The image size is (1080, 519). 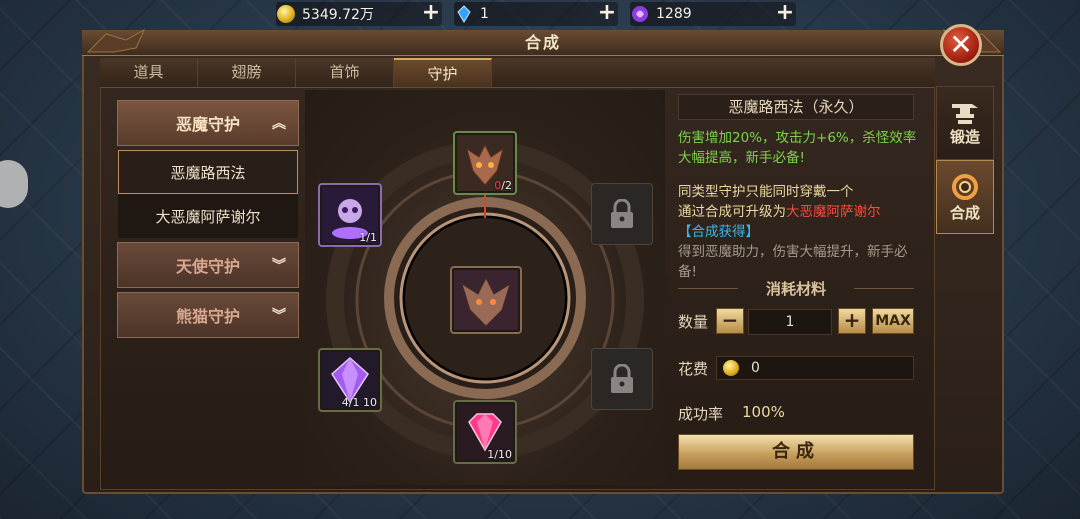 What do you see at coordinates (815, 368) in the screenshot?
I see `cost-field: 0` at bounding box center [815, 368].